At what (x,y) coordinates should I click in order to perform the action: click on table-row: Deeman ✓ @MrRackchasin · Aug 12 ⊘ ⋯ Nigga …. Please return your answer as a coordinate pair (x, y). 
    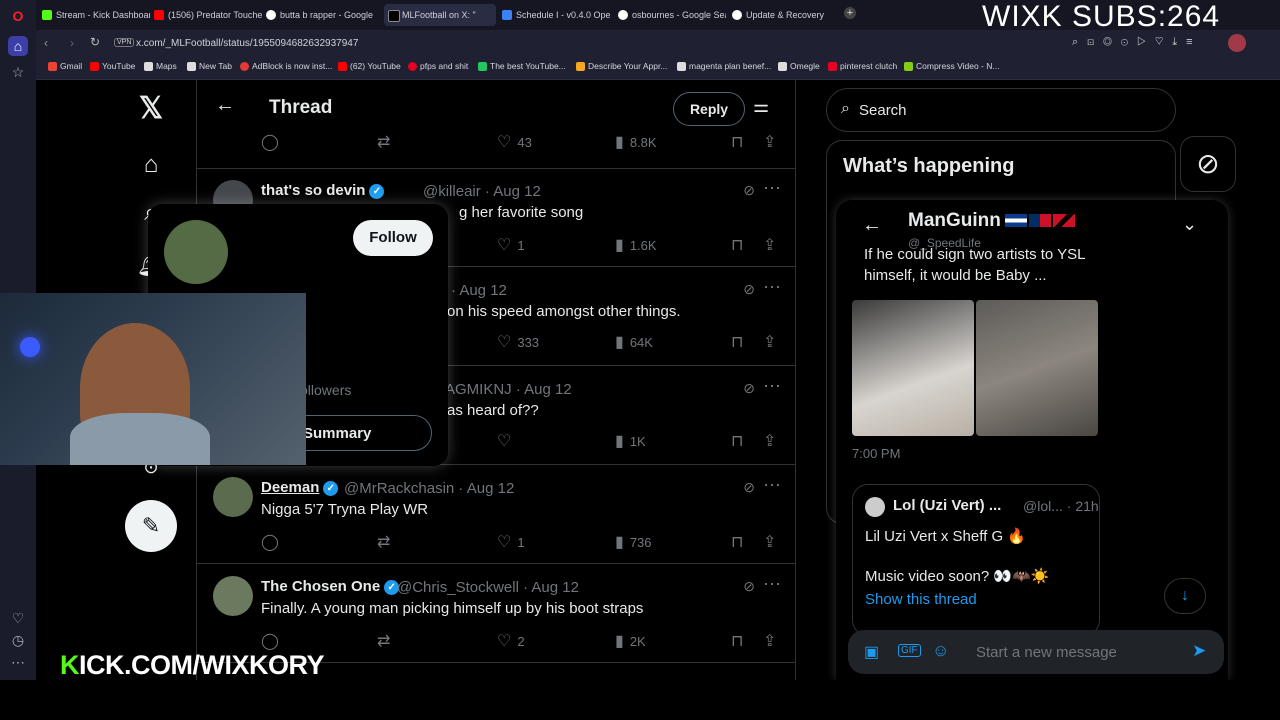
    Looking at the image, I should click on (496, 514).